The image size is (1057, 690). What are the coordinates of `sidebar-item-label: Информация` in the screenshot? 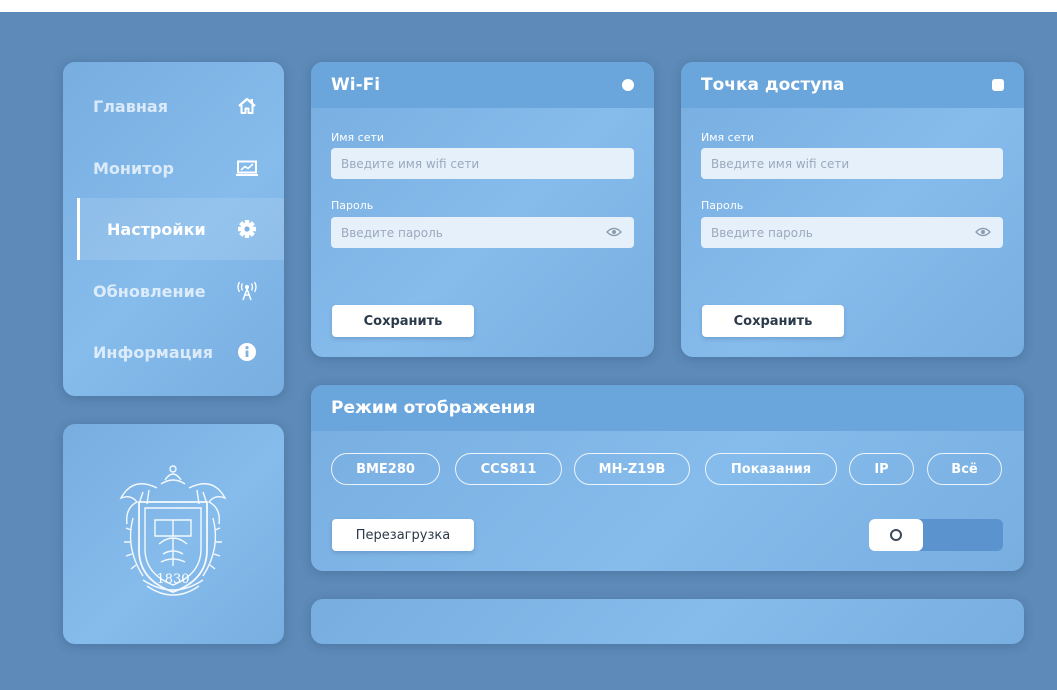 It's located at (153, 352).